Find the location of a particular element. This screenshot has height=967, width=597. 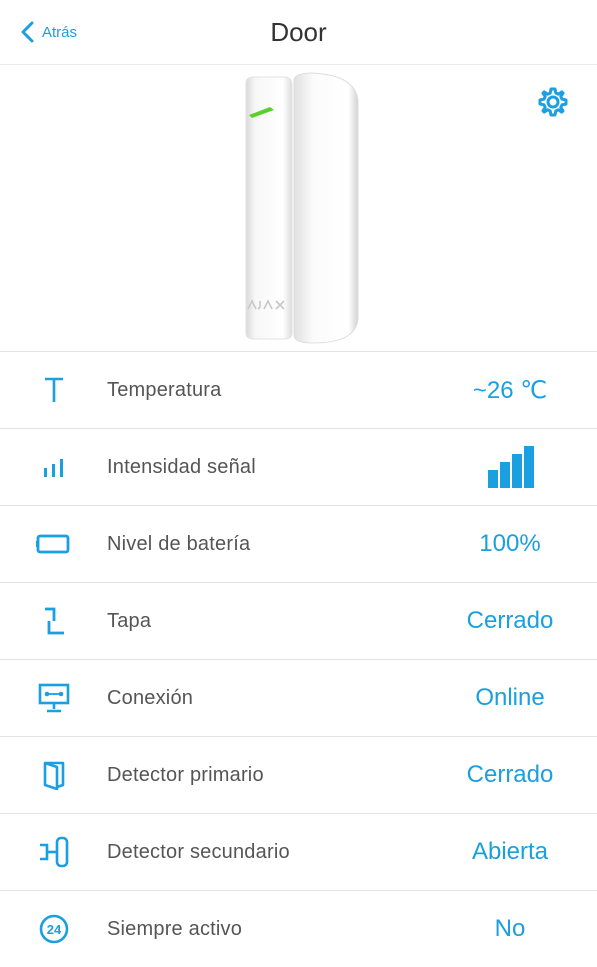

secondary-detector-icon is located at coordinates (54, 852).